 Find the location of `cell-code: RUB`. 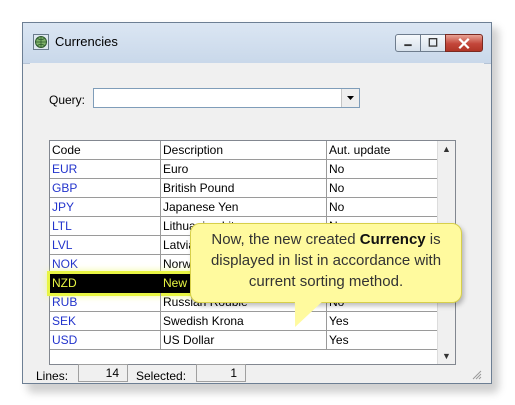

cell-code: RUB is located at coordinates (105, 302).